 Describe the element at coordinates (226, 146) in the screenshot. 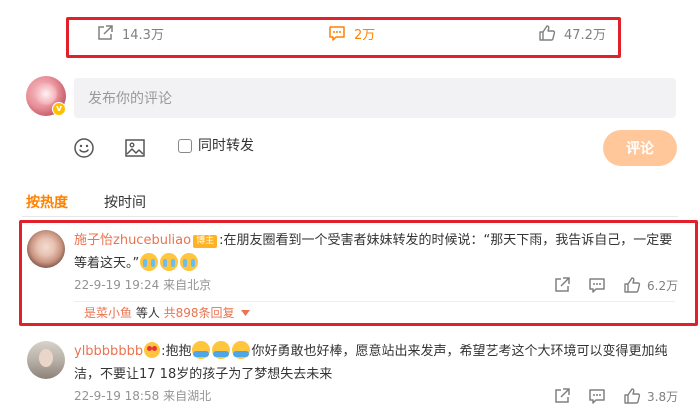

I see `repost-checkbox-label: 同时转发` at that location.